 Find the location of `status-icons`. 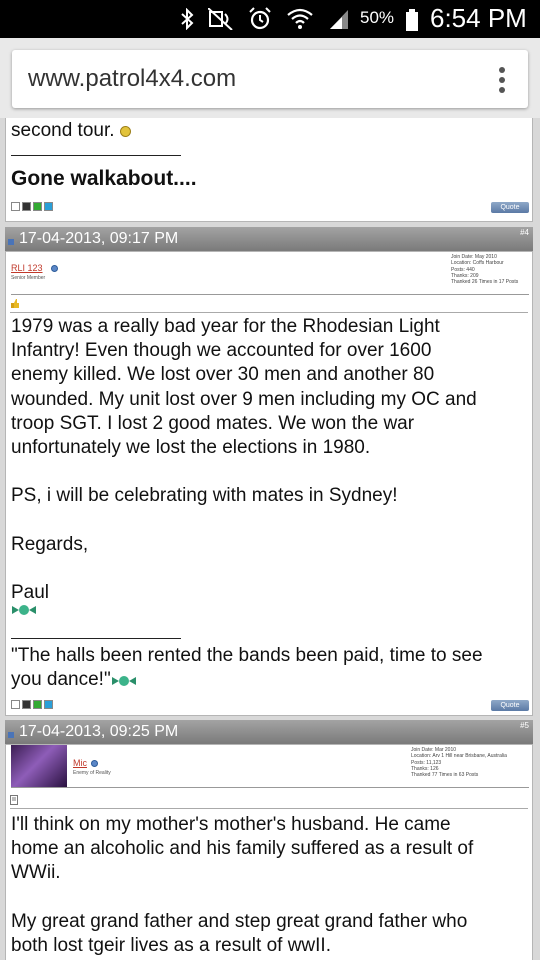

status-icons is located at coordinates (265, 19).